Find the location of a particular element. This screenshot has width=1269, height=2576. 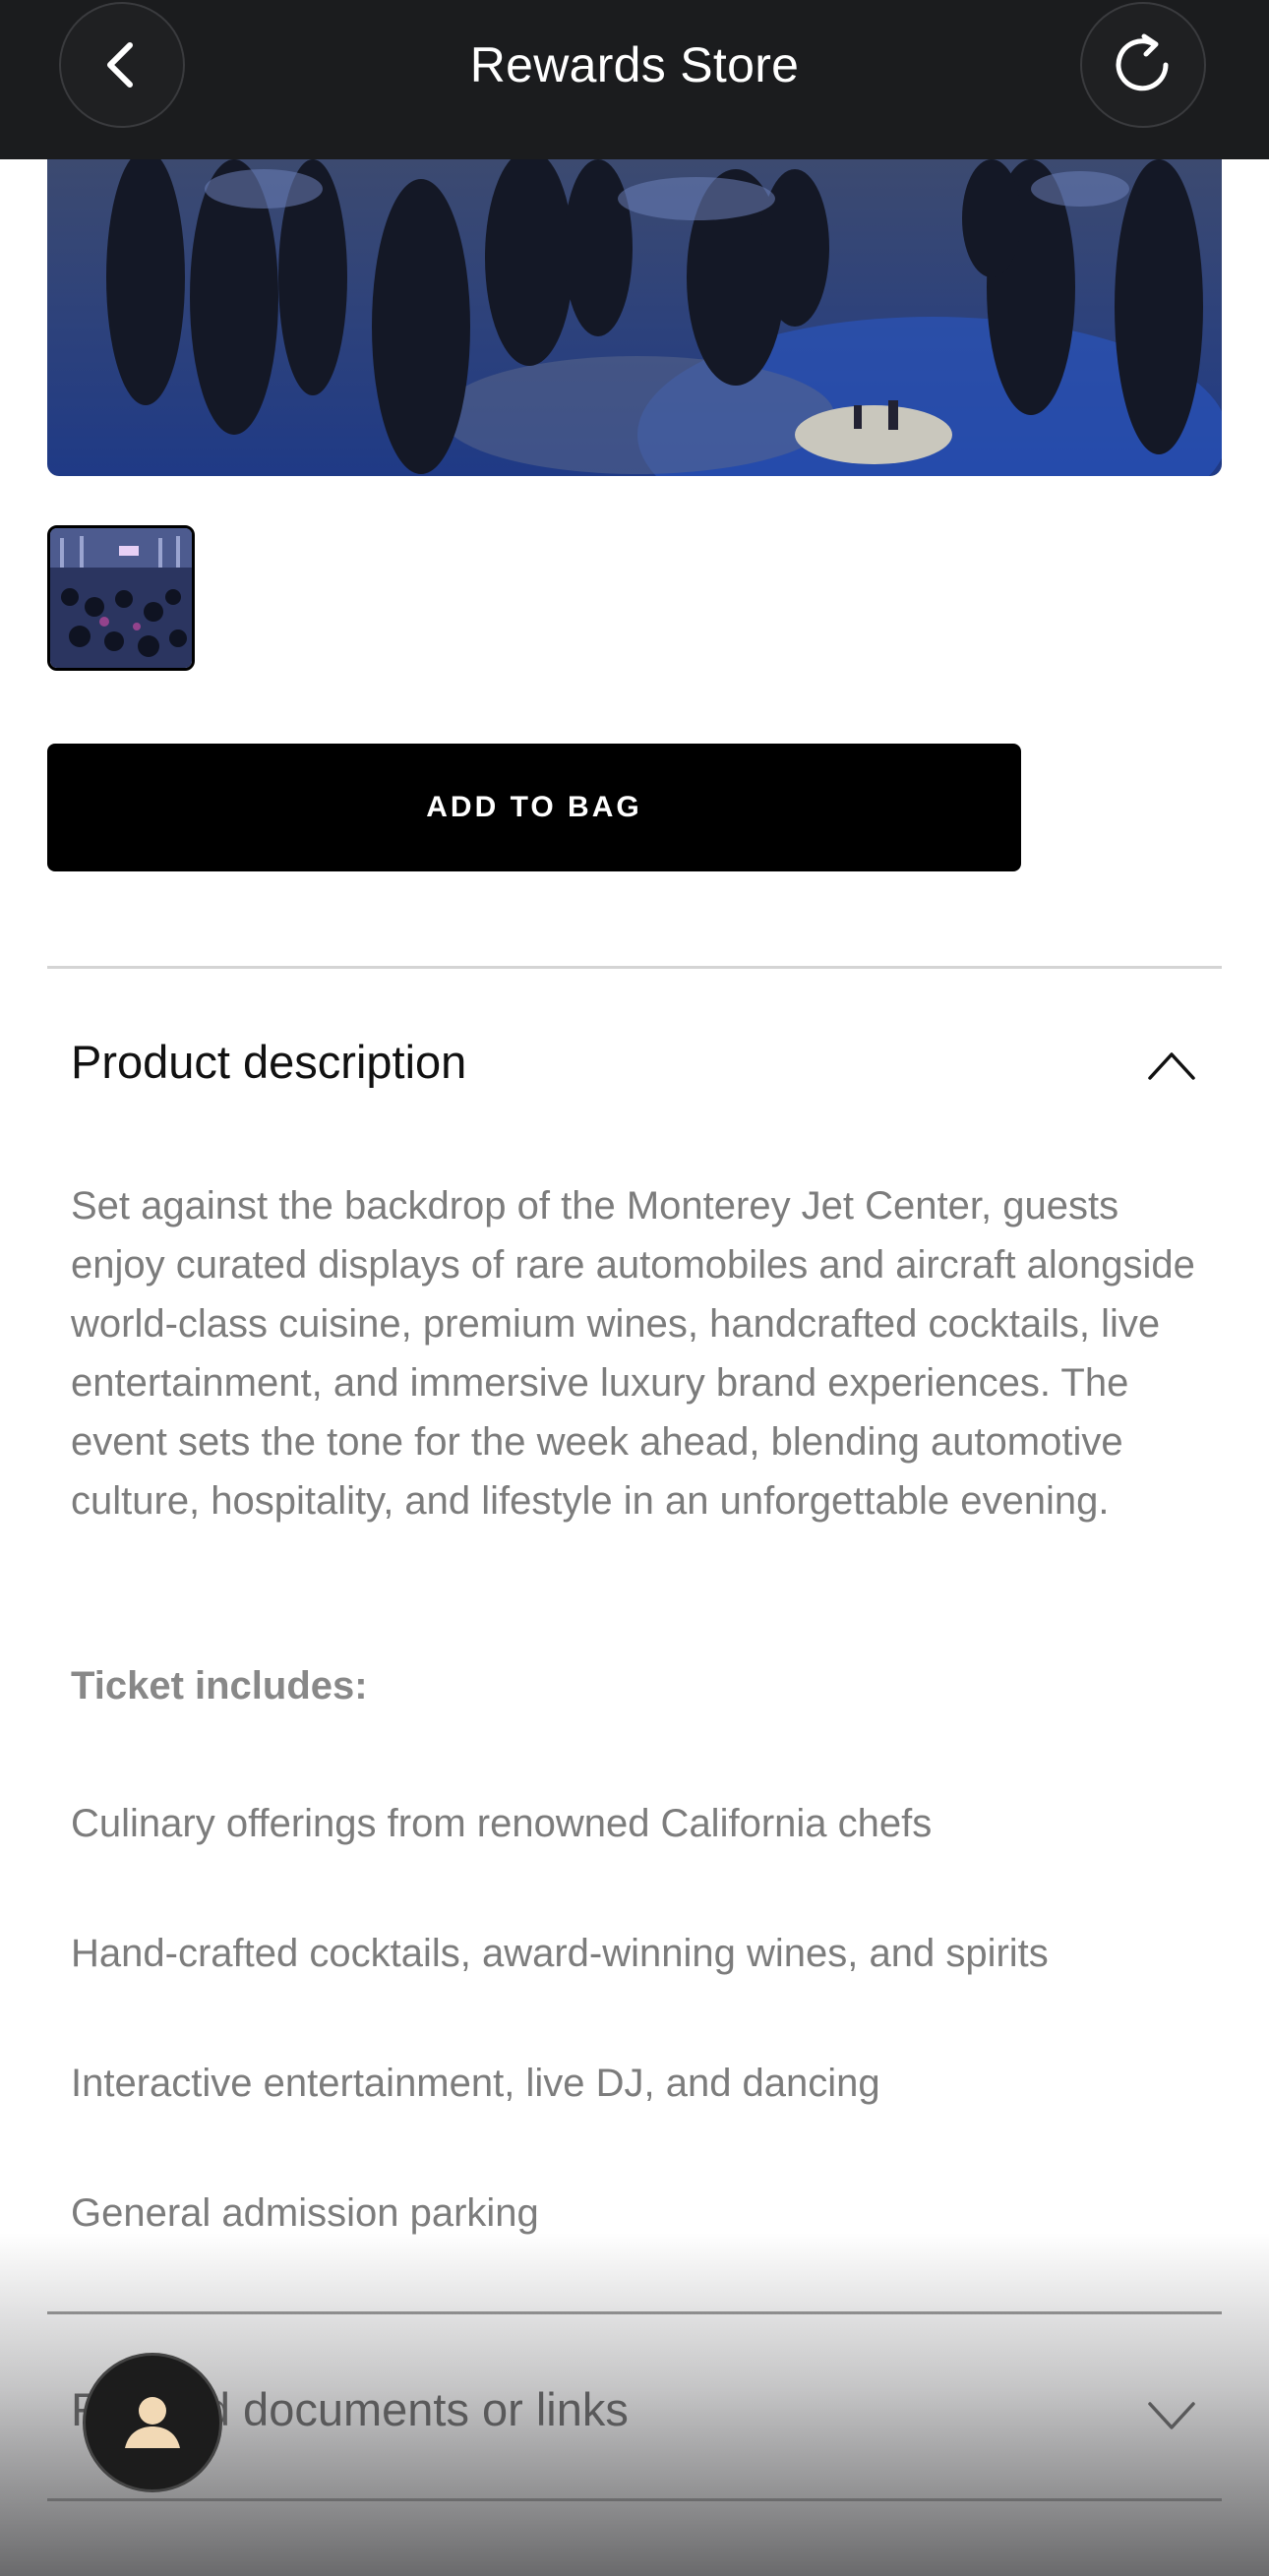

product-description-heading: Product description is located at coordinates (268, 1062).